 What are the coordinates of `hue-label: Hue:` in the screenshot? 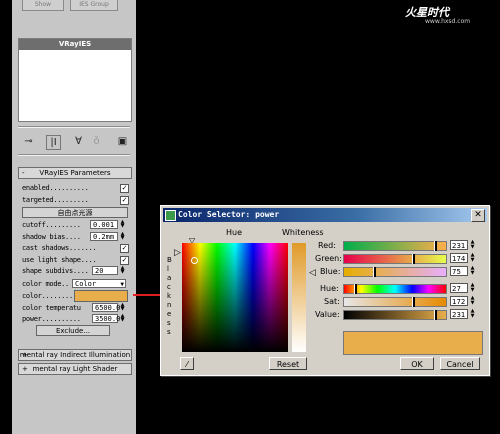 It's located at (329, 288).